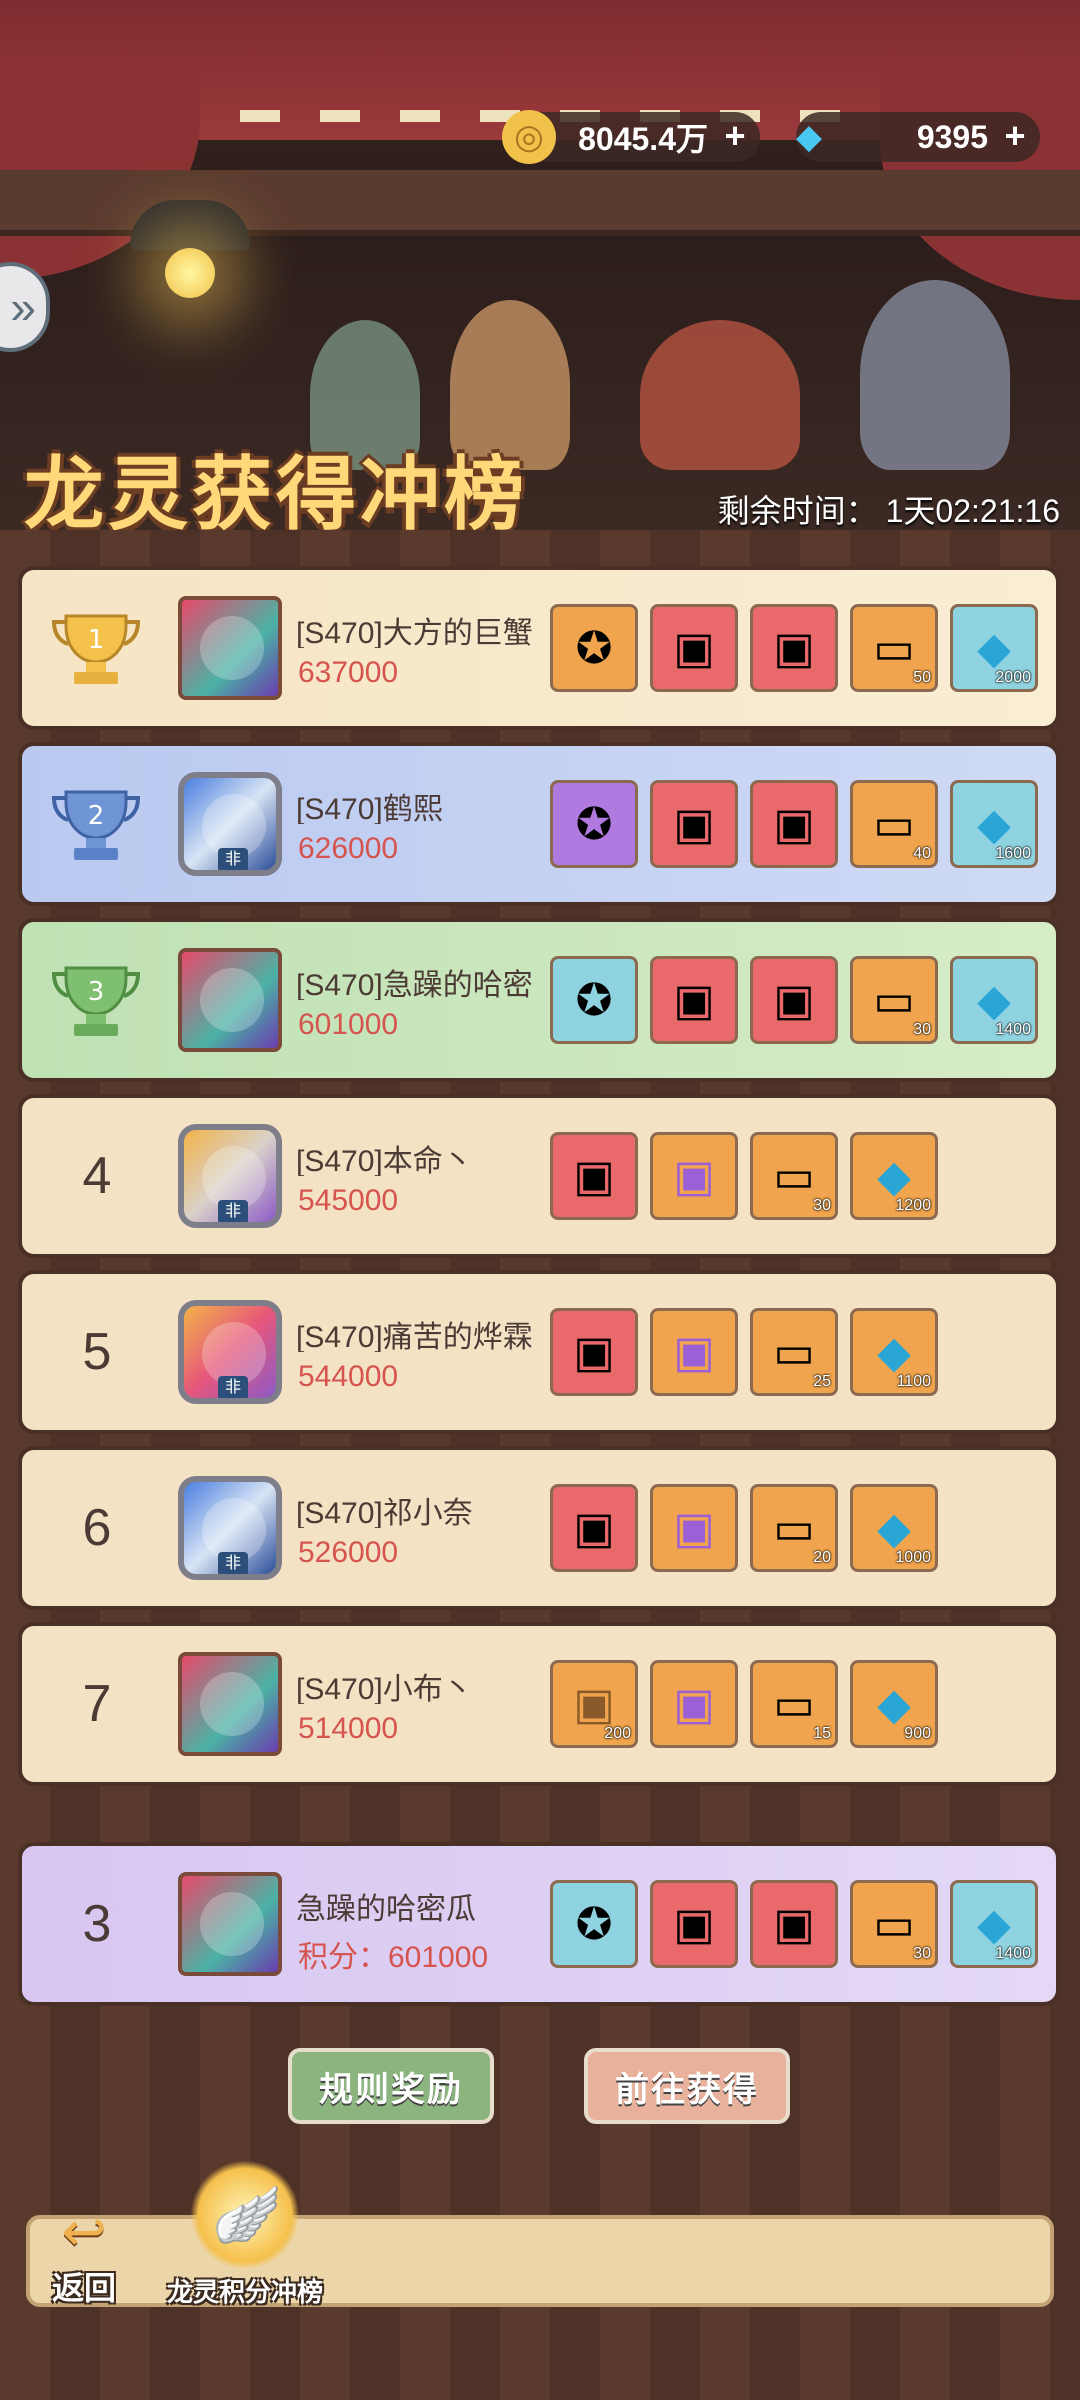 The image size is (1080, 2400). I want to click on reward-count: 1400, so click(1013, 1029).